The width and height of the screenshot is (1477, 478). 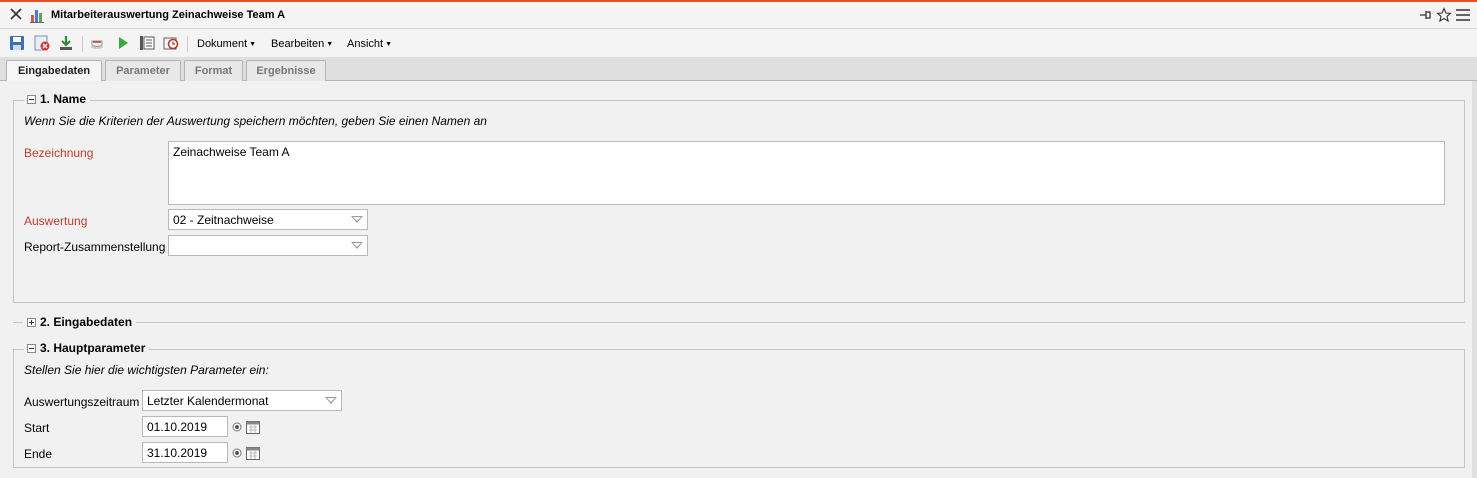 What do you see at coordinates (738, 43) in the screenshot?
I see `toolbar: Dokument ▼ Bearbeiten ▼ Ansicht ▼` at bounding box center [738, 43].